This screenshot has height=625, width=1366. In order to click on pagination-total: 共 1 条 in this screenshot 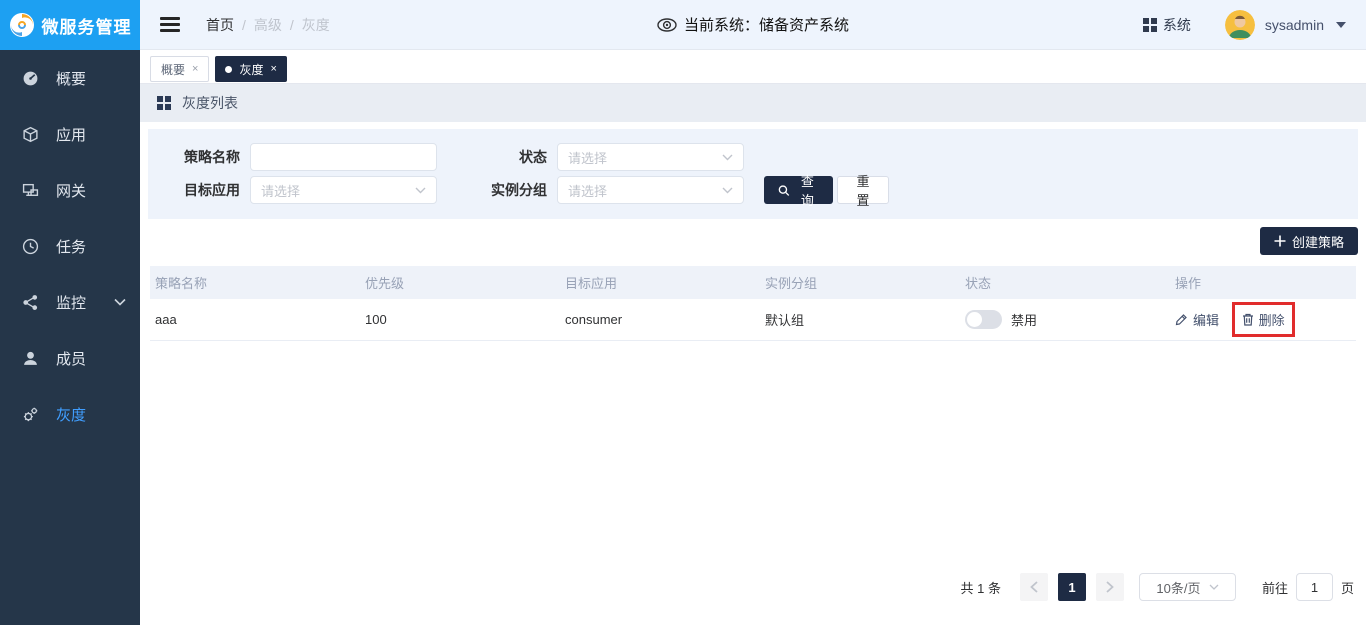, I will do `click(980, 588)`.